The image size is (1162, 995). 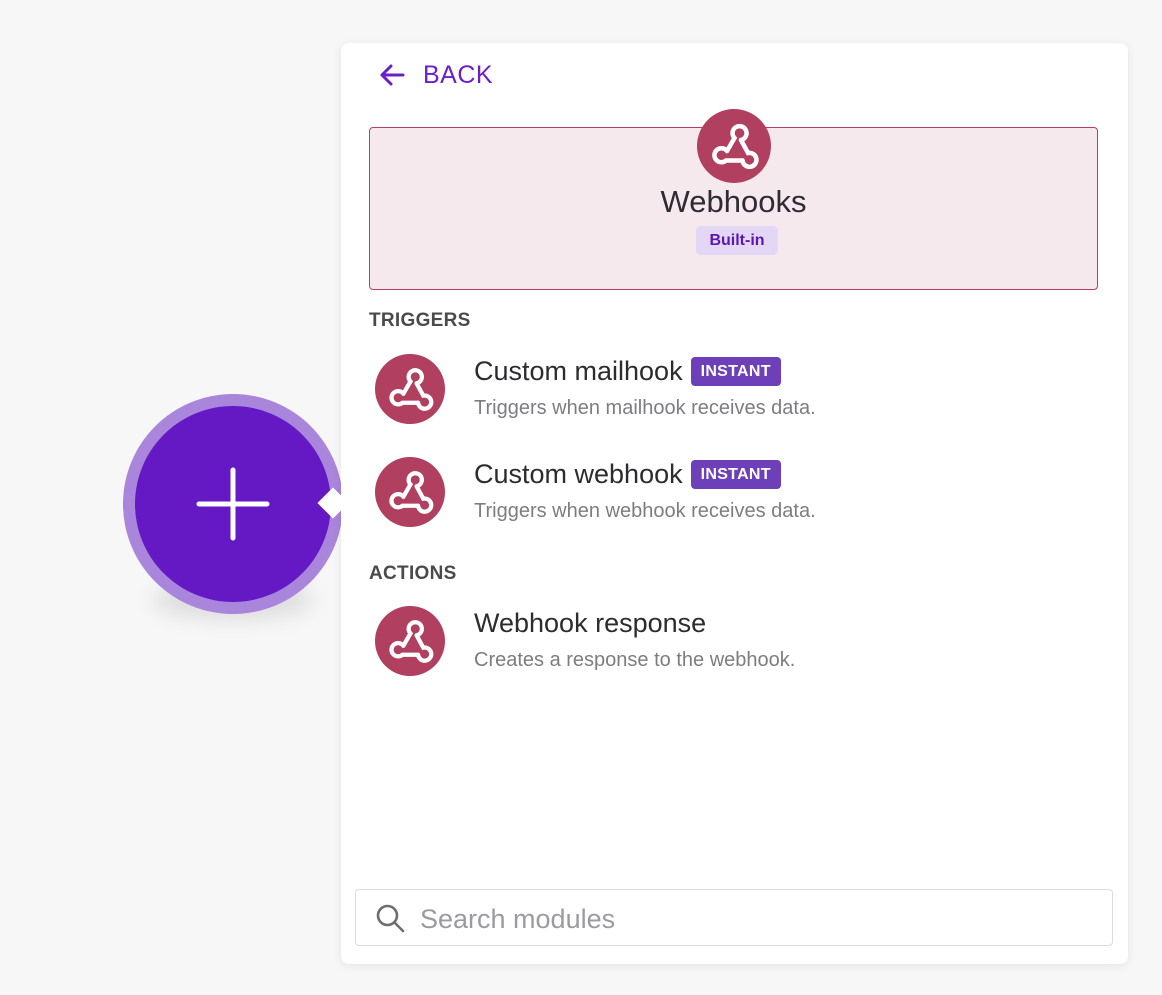 I want to click on module-title-row: Webhook response, so click(x=590, y=623).